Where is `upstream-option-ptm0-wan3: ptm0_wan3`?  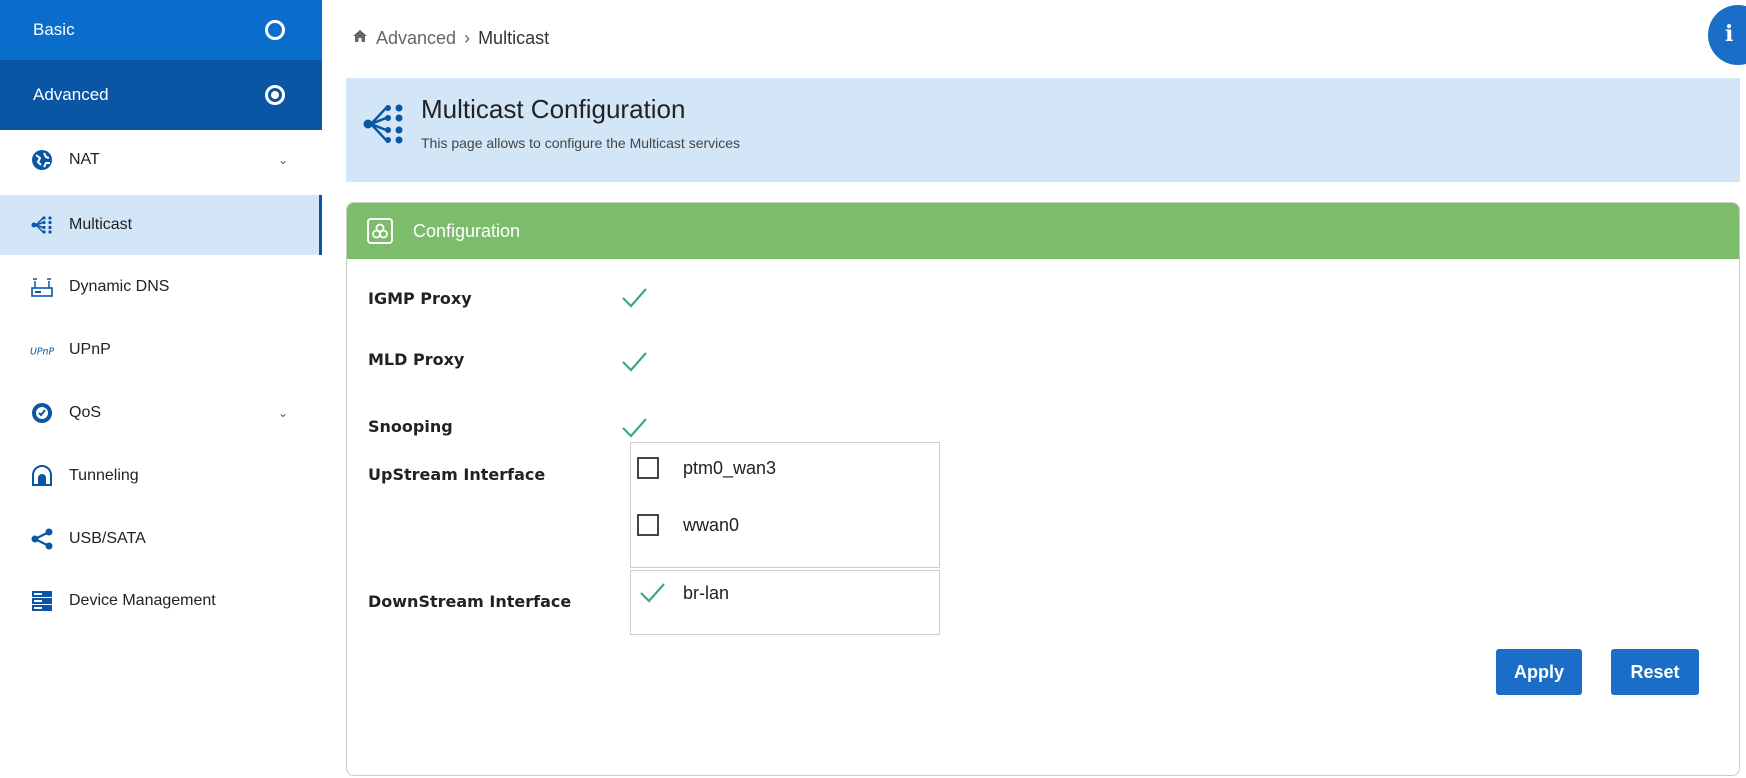
upstream-option-ptm0-wan3: ptm0_wan3 is located at coordinates (706, 468).